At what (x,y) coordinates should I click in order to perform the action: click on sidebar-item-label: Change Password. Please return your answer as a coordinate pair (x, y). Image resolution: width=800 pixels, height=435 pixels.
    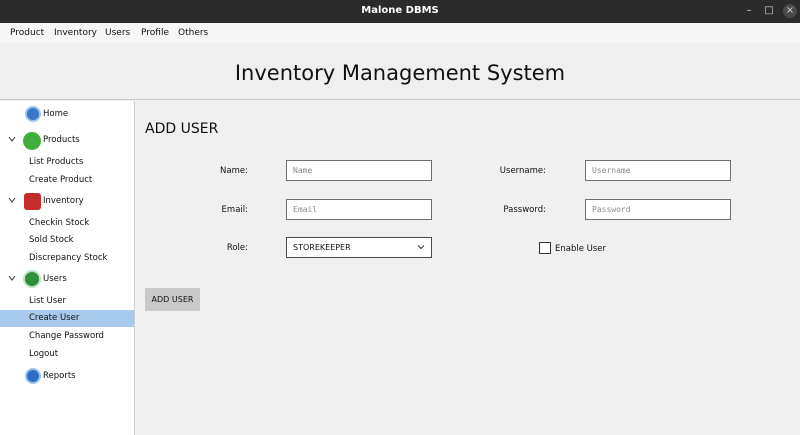
    Looking at the image, I should click on (66, 336).